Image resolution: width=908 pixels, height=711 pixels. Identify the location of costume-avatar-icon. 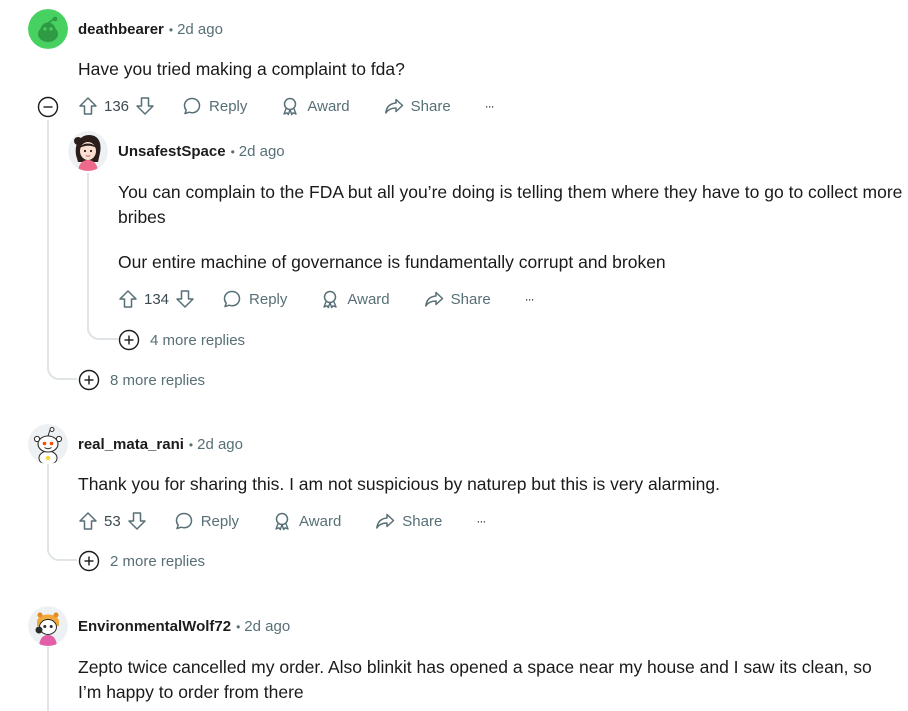
(48, 626).